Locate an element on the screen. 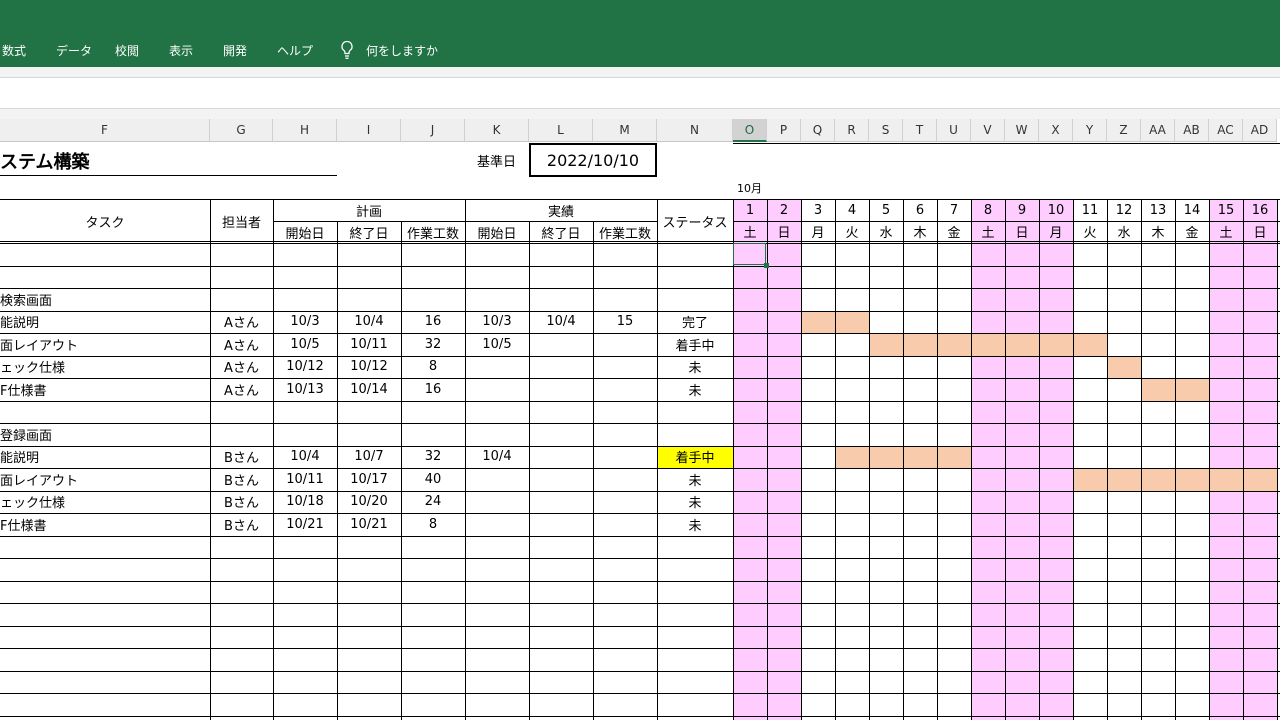 The height and width of the screenshot is (720, 1280). tab-formulas: 数式 is located at coordinates (14, 50).